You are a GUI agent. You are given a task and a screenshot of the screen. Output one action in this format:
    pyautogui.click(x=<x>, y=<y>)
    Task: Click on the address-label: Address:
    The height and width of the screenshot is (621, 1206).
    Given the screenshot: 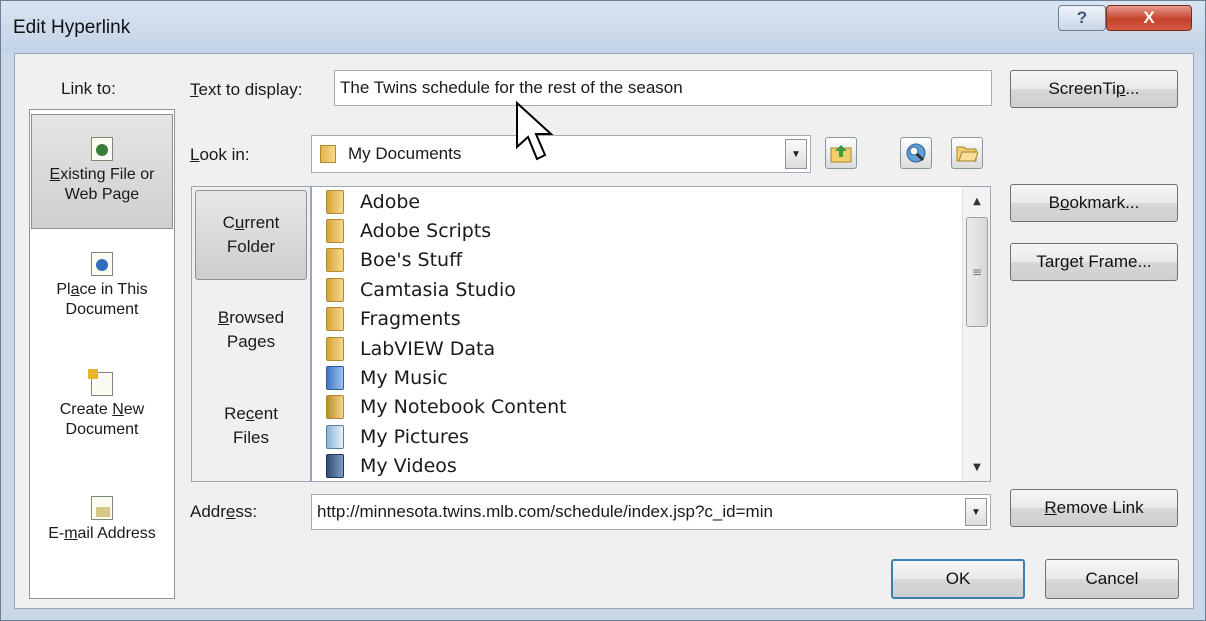 What is the action you would take?
    pyautogui.click(x=224, y=511)
    